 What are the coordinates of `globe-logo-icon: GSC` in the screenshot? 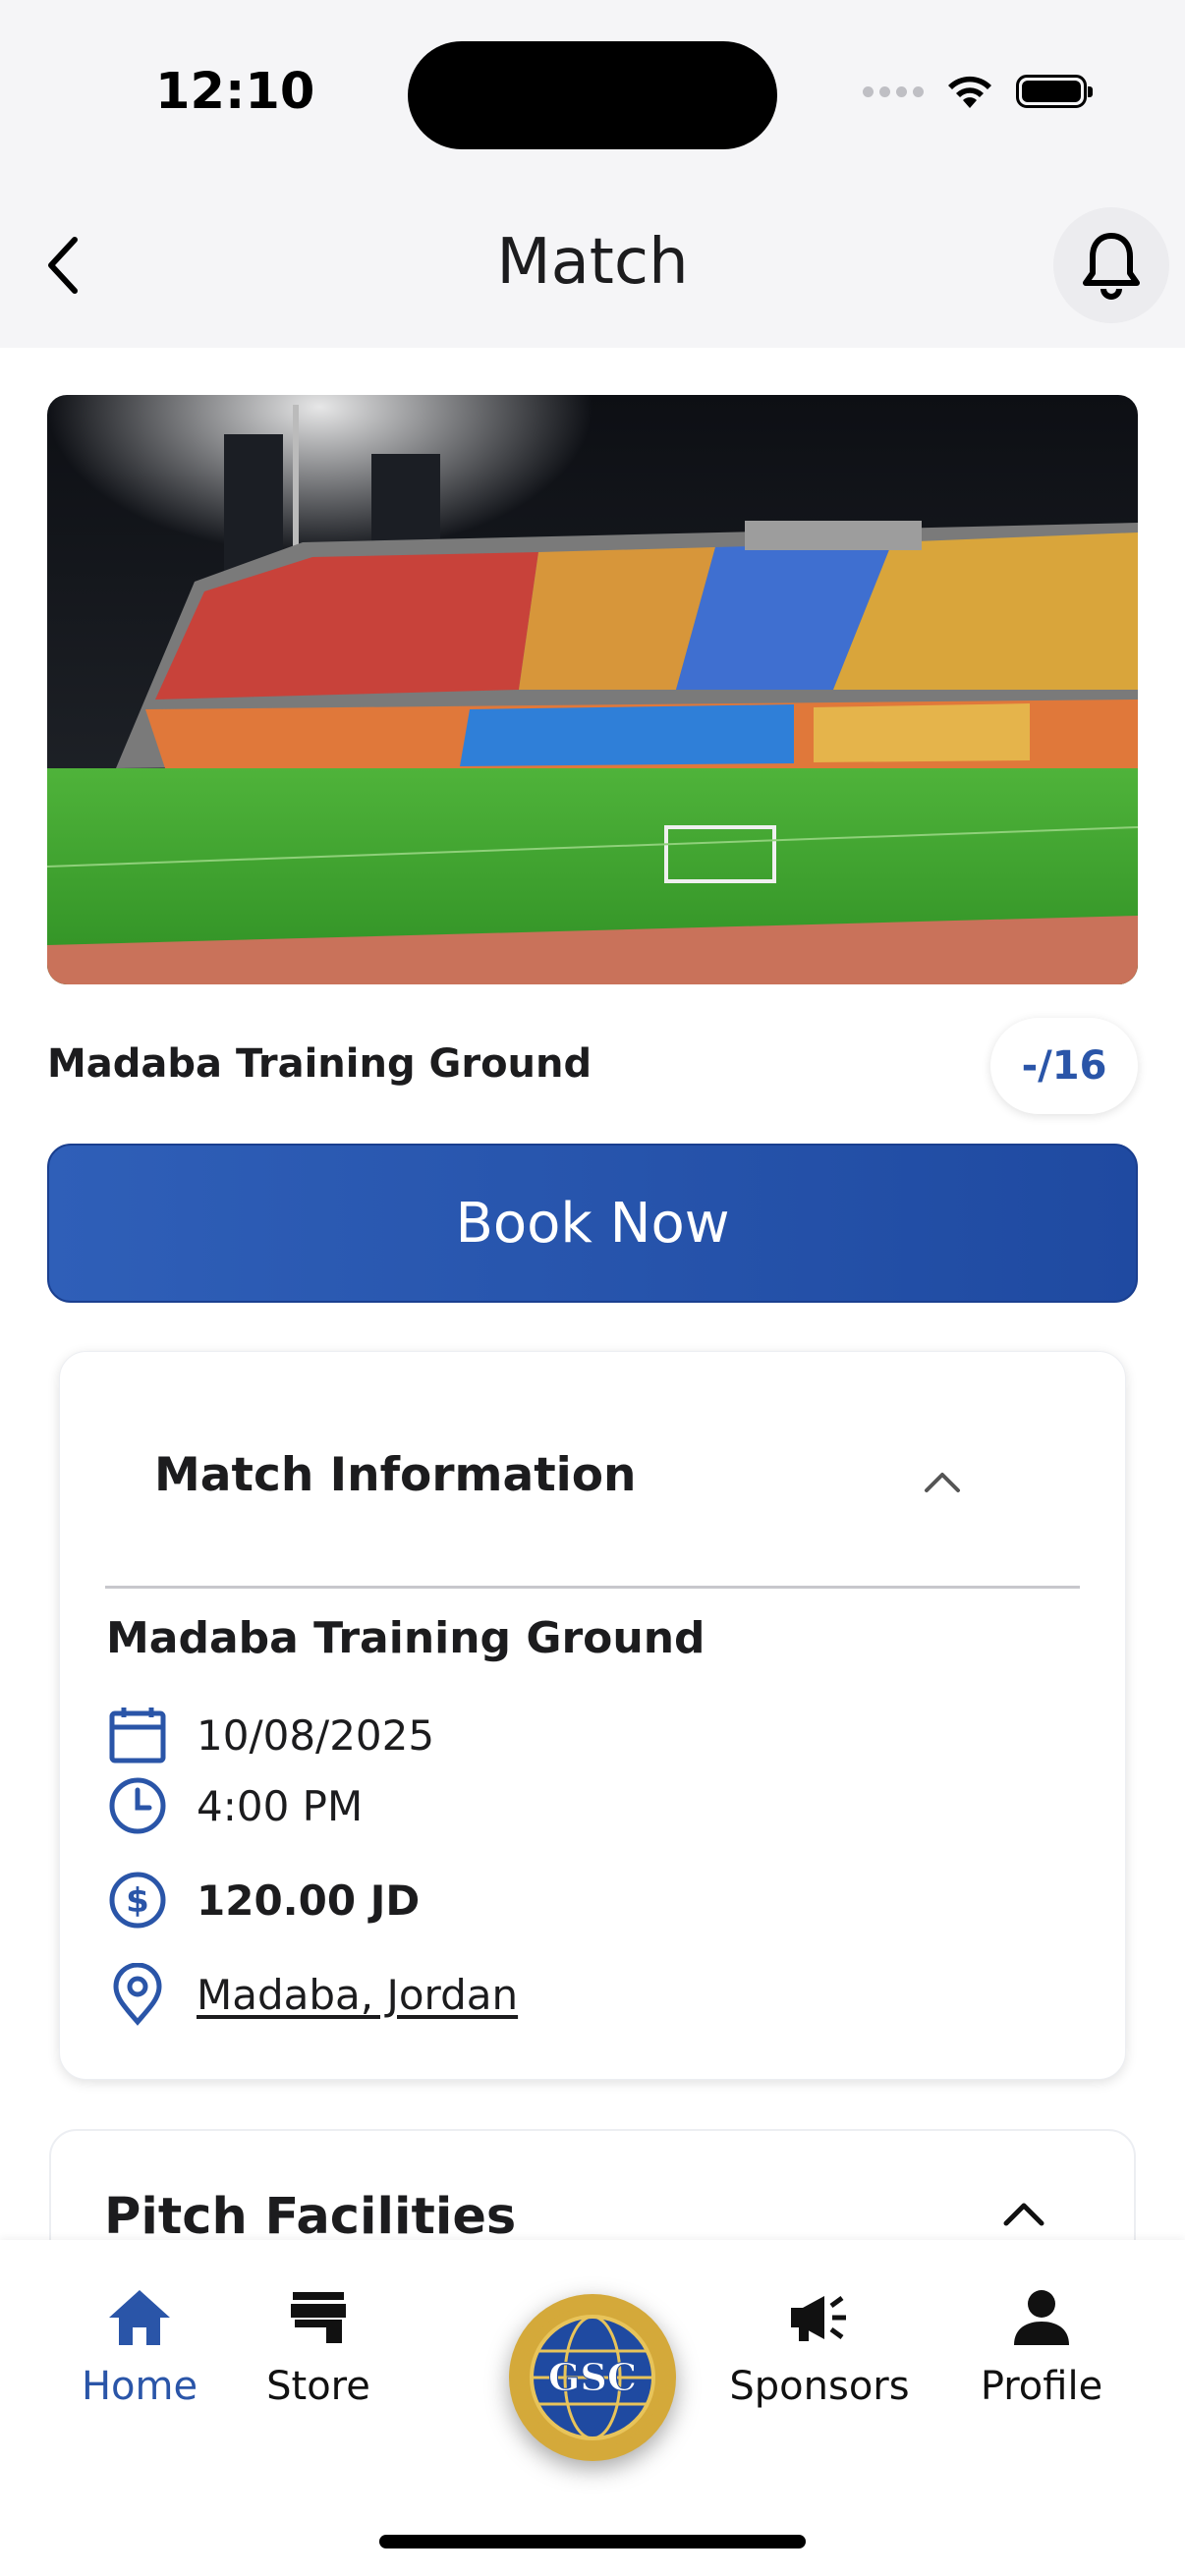 It's located at (592, 2377).